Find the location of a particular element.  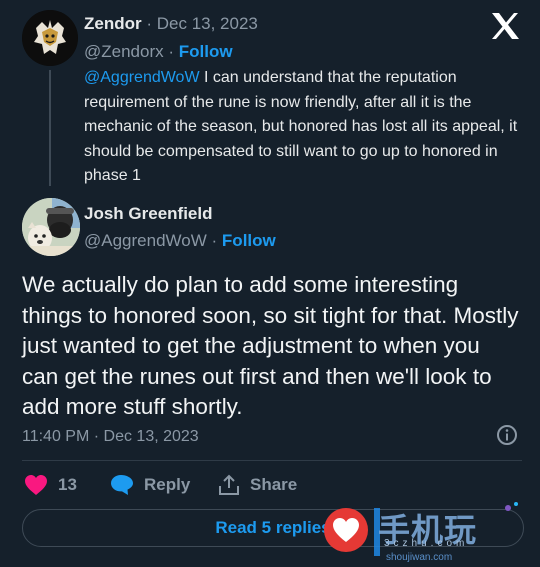

parent-handle-row: @Zendorx · Follow is located at coordinates (158, 52).